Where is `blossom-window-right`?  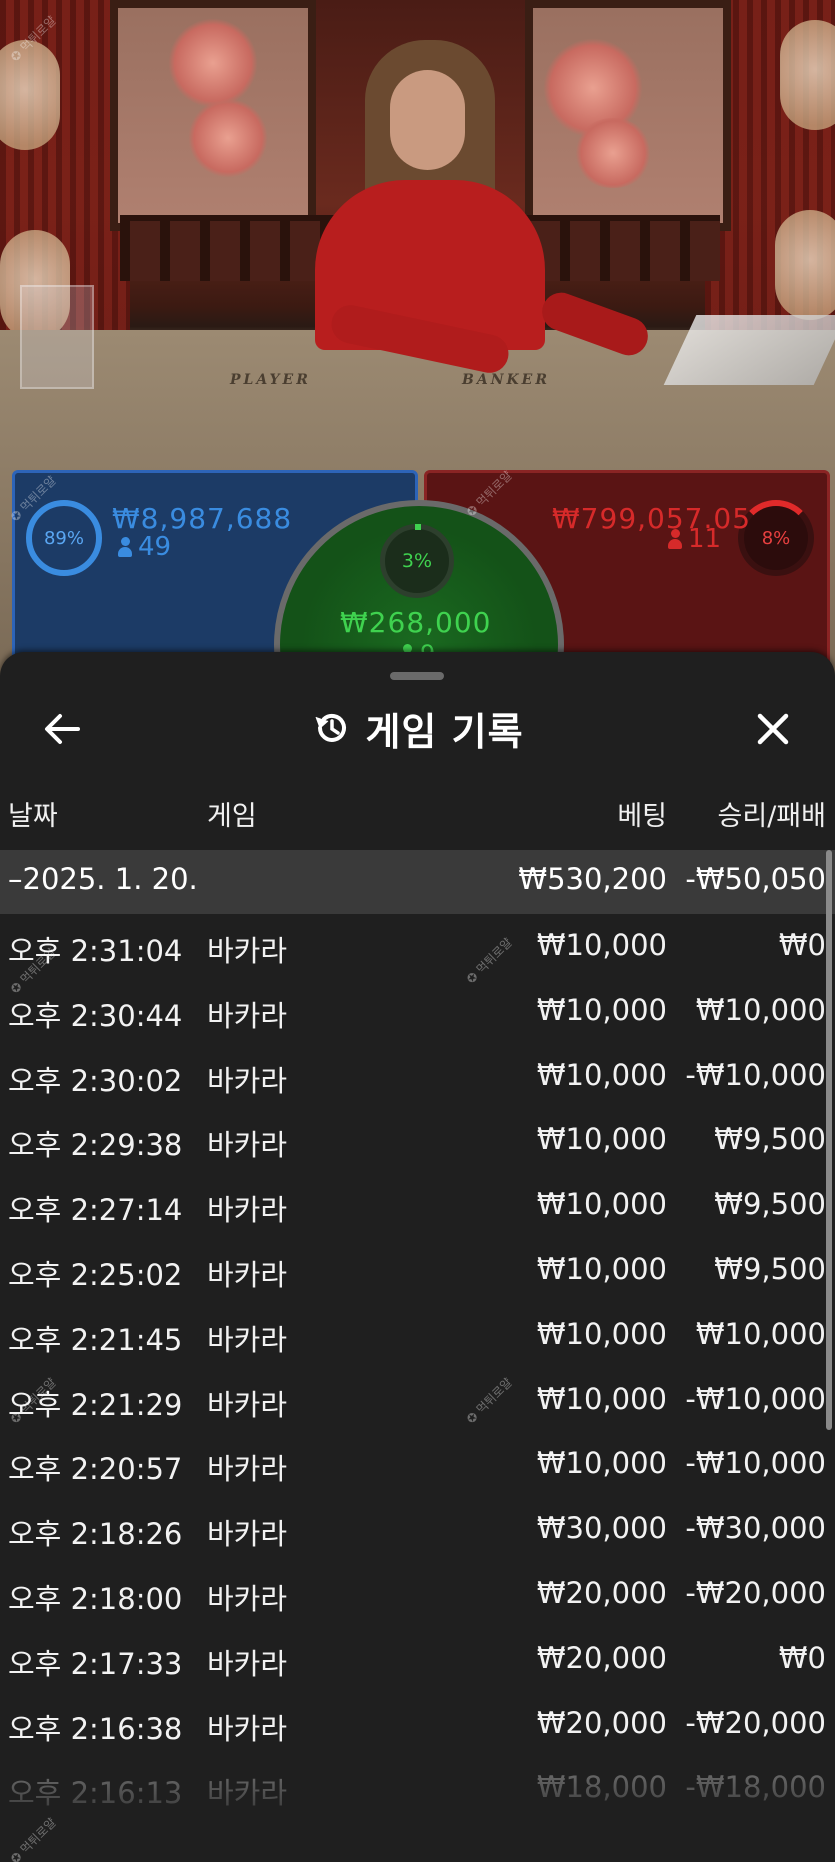
blossom-window-right is located at coordinates (628, 115).